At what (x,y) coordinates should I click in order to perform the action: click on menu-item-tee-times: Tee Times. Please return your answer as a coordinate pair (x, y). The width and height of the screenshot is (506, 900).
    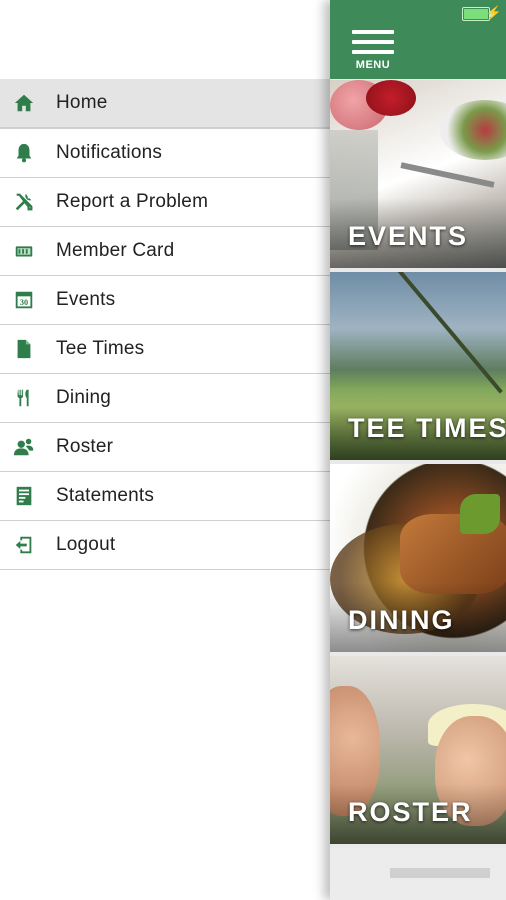
    Looking at the image, I should click on (165, 349).